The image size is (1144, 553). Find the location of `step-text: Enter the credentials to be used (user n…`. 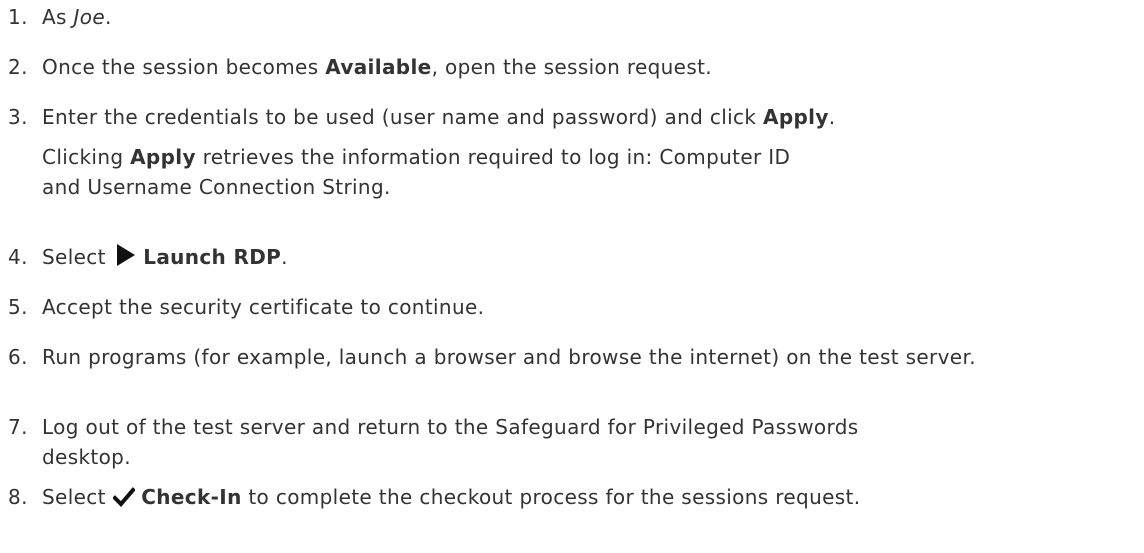

step-text: Enter the credentials to be used (user n… is located at coordinates (402, 117).